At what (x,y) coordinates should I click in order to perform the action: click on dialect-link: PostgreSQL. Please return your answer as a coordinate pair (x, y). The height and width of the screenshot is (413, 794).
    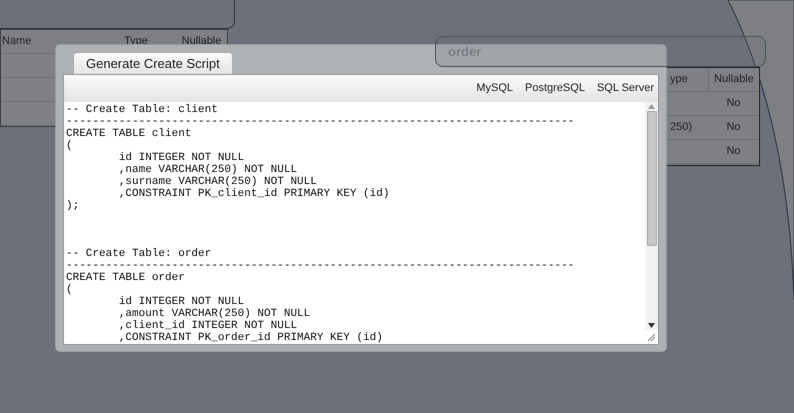
    Looking at the image, I should click on (555, 88).